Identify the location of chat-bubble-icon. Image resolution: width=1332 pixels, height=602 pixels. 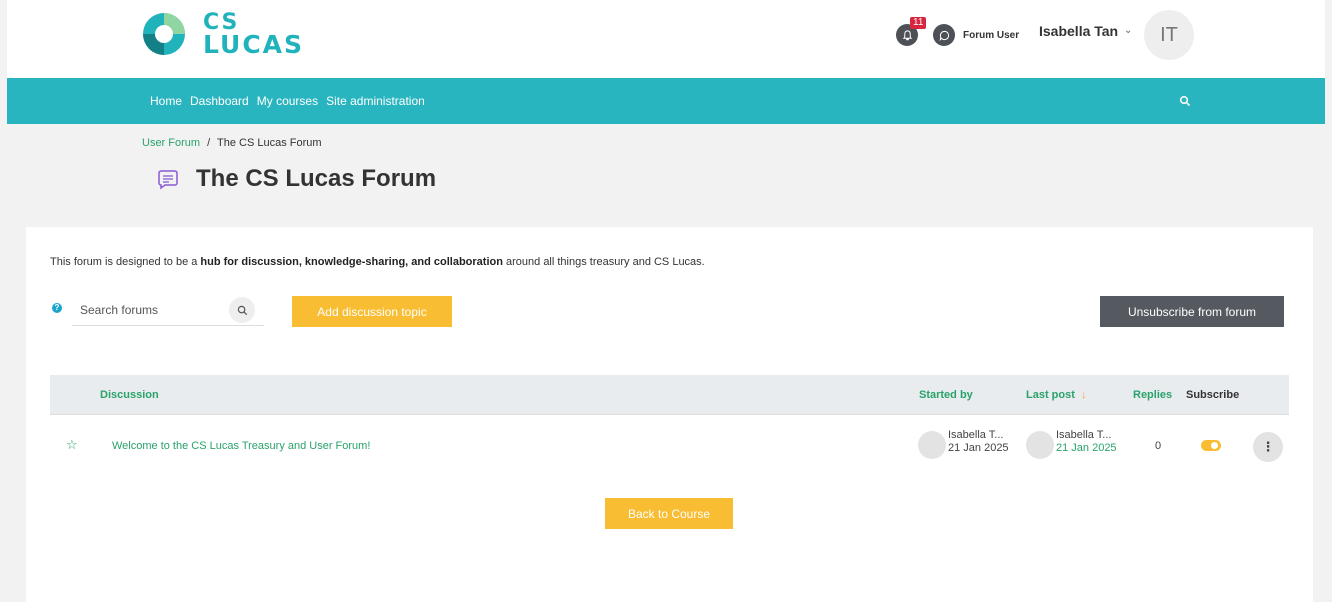
(944, 35).